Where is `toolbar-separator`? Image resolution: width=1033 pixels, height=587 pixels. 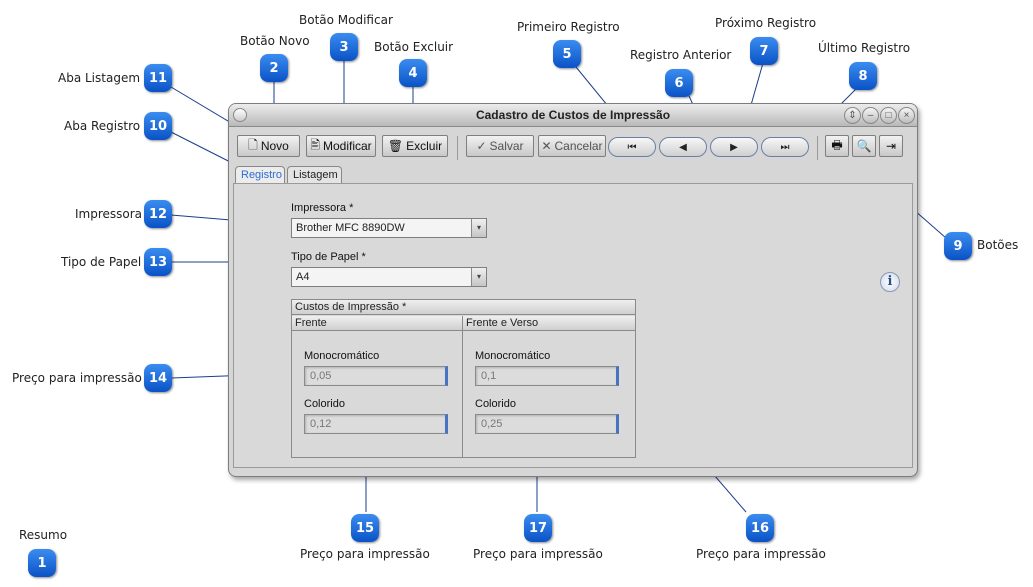 toolbar-separator is located at coordinates (457, 148).